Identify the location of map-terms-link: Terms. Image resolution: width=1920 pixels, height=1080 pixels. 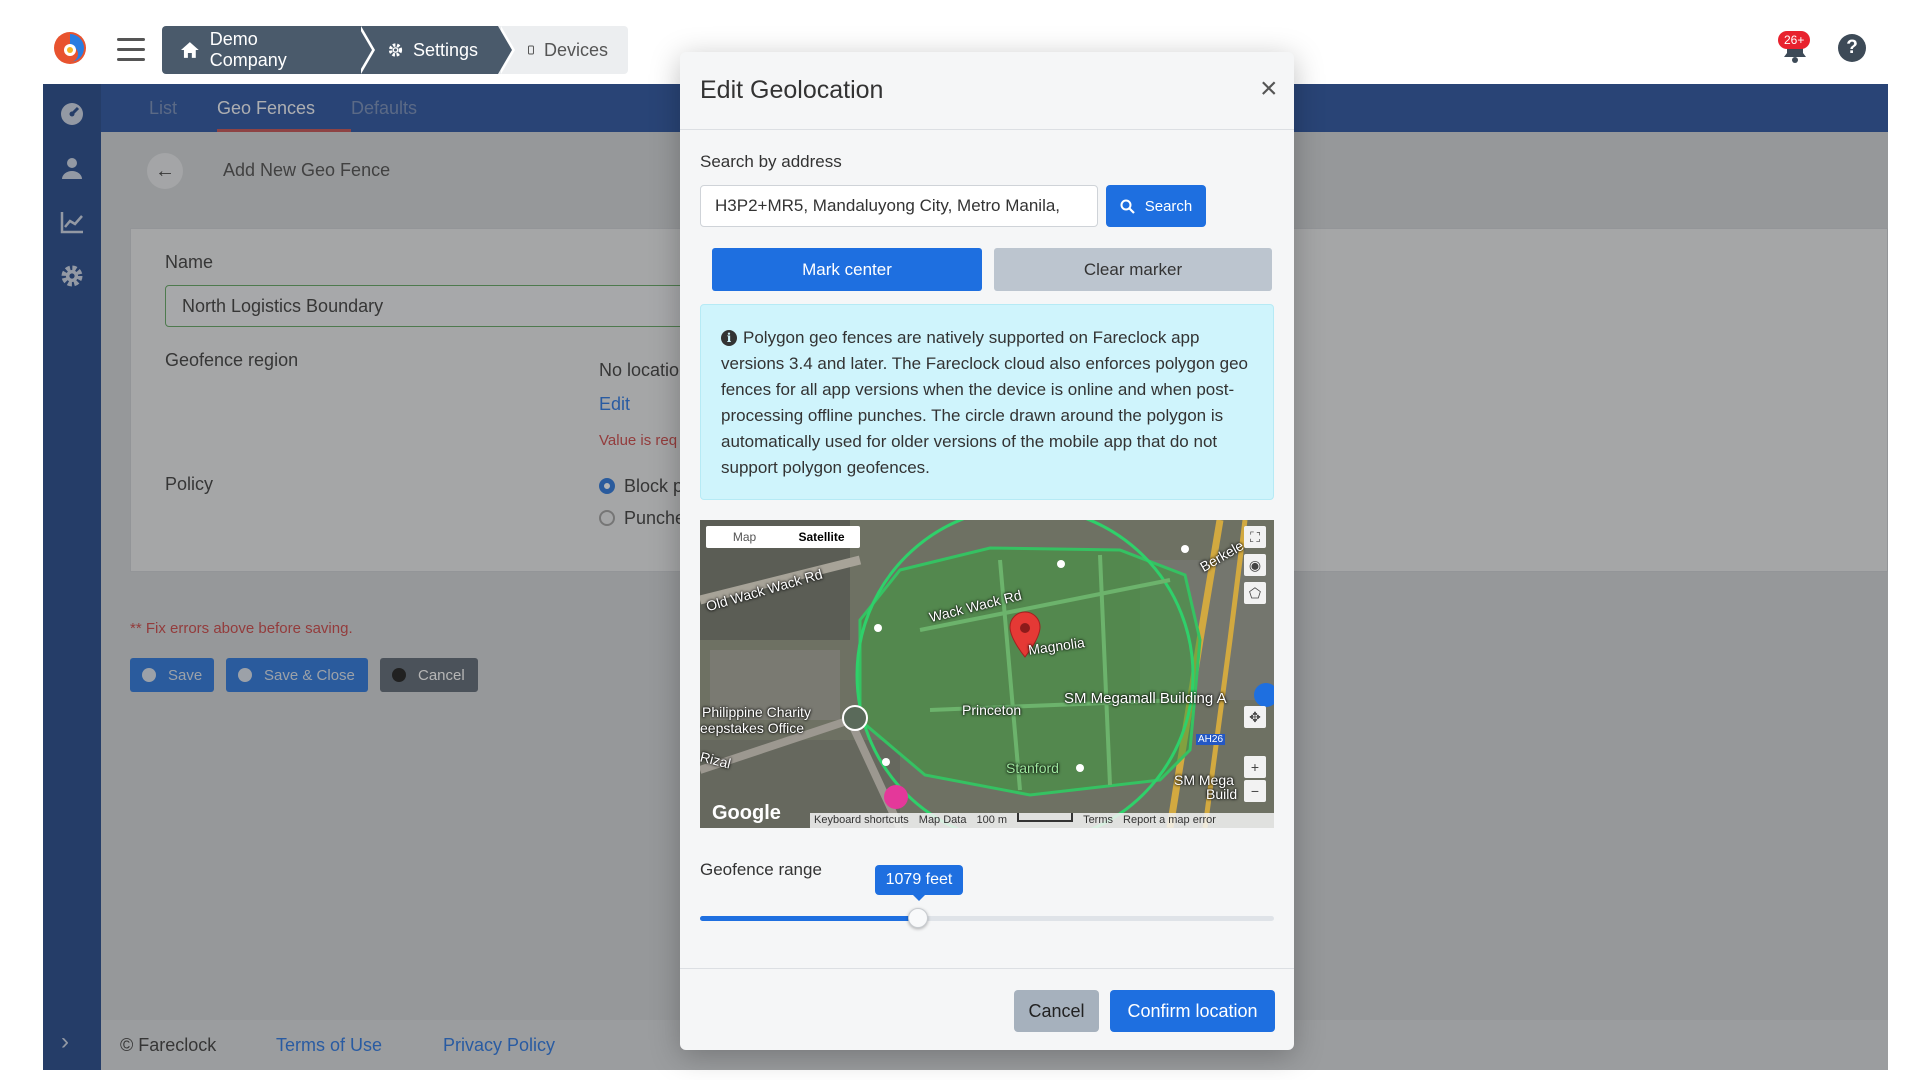
(1098, 820).